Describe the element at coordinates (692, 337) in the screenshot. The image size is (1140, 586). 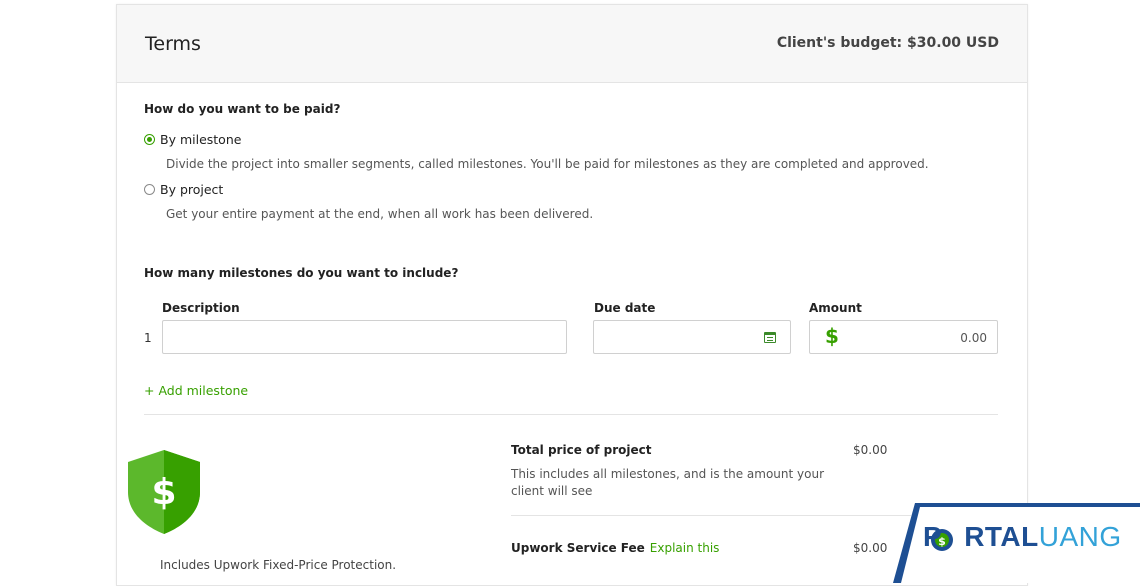
I see `due-date-input` at that location.